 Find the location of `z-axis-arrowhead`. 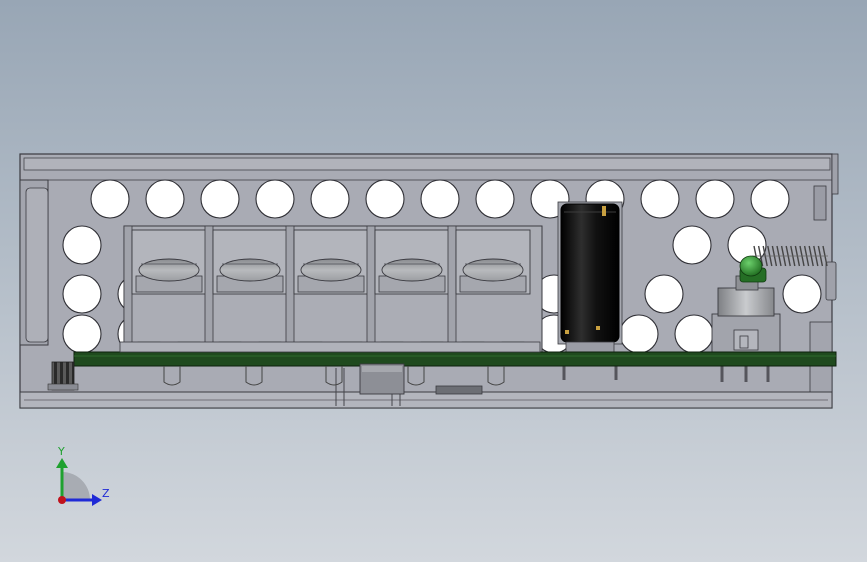

z-axis-arrowhead is located at coordinates (97, 500).